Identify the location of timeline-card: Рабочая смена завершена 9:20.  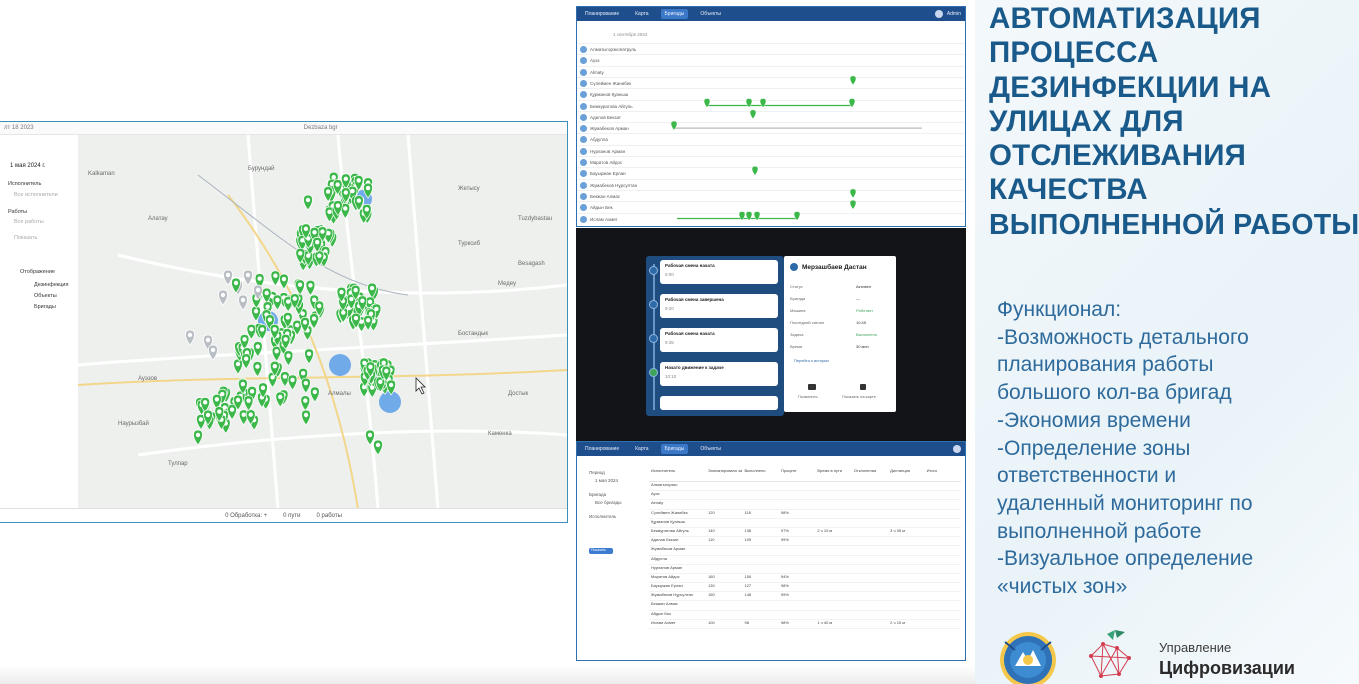
(719, 306).